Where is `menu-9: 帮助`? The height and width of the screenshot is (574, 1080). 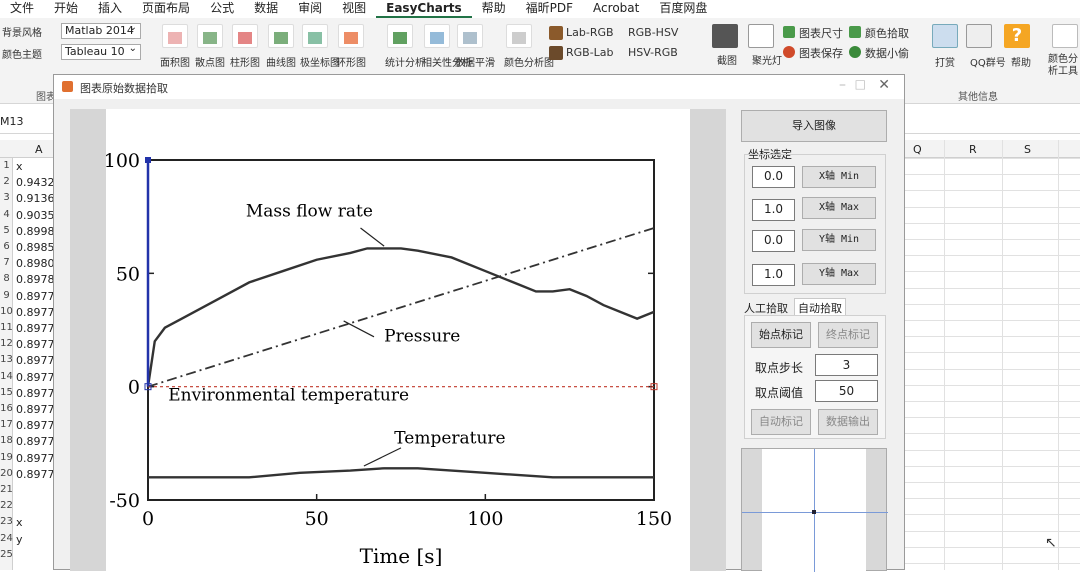 menu-9: 帮助 is located at coordinates (494, 9).